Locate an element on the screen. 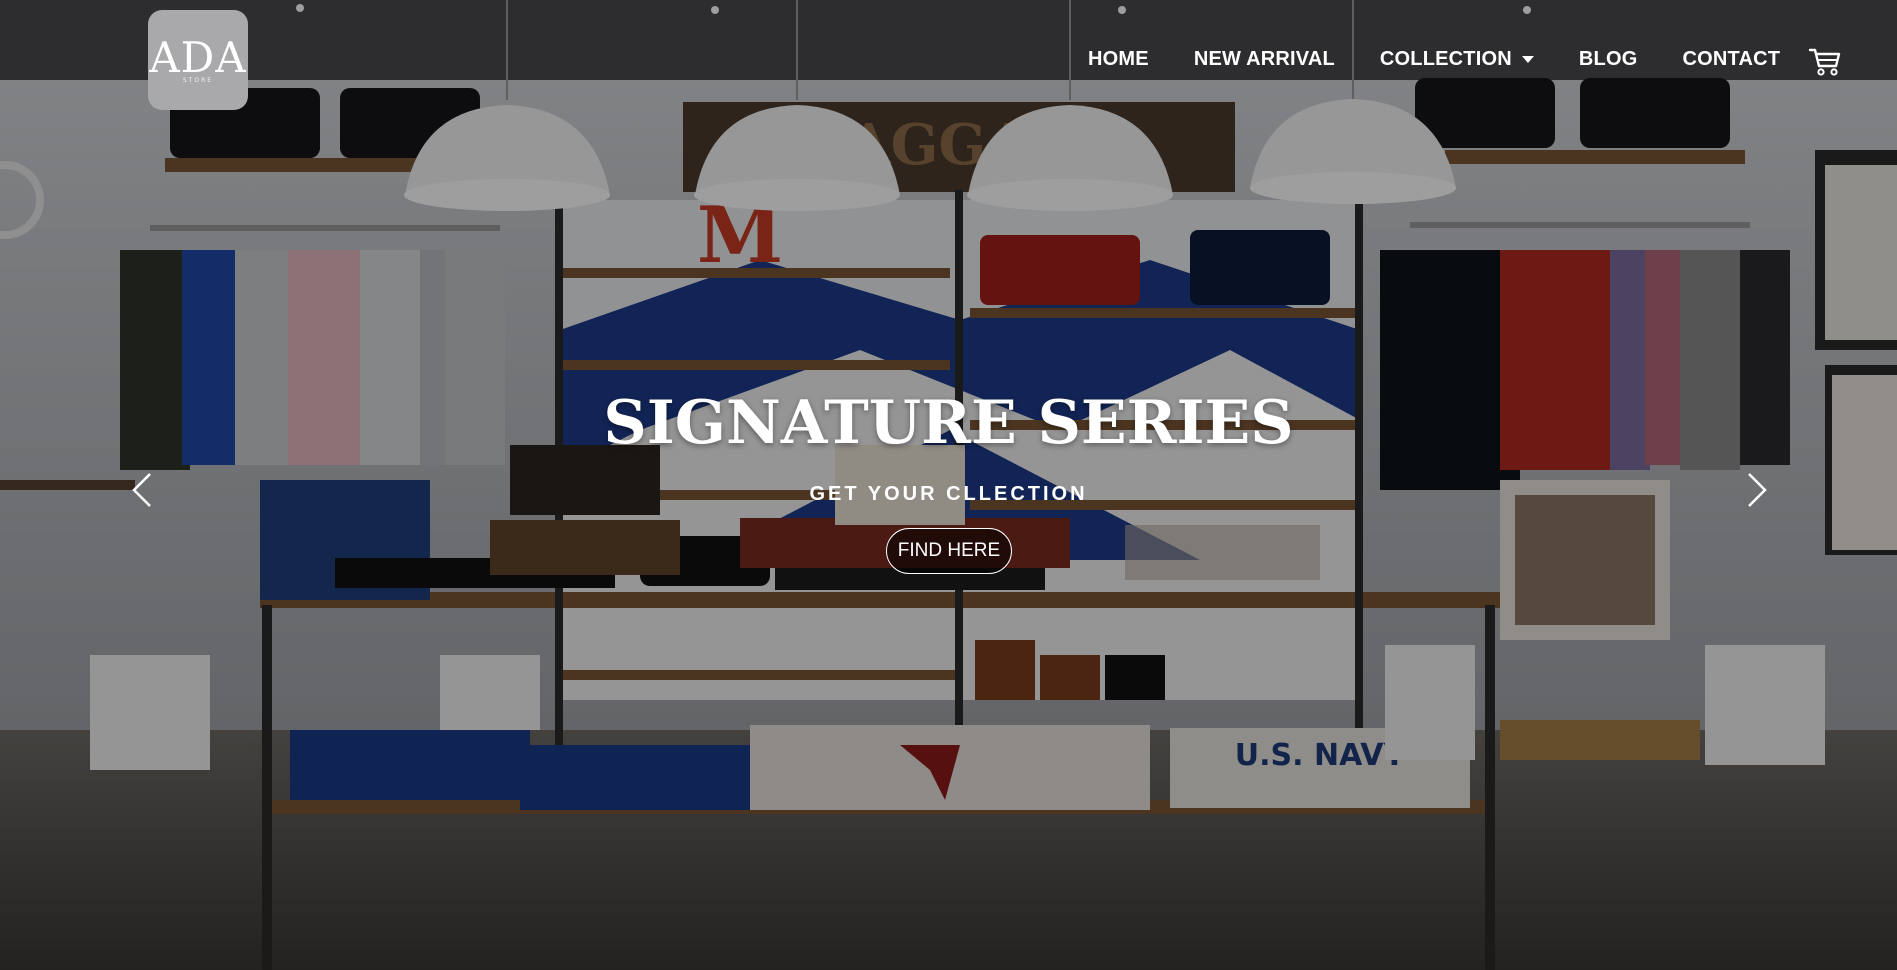  hero-title: SIGNATURE SERIES is located at coordinates (948, 423).